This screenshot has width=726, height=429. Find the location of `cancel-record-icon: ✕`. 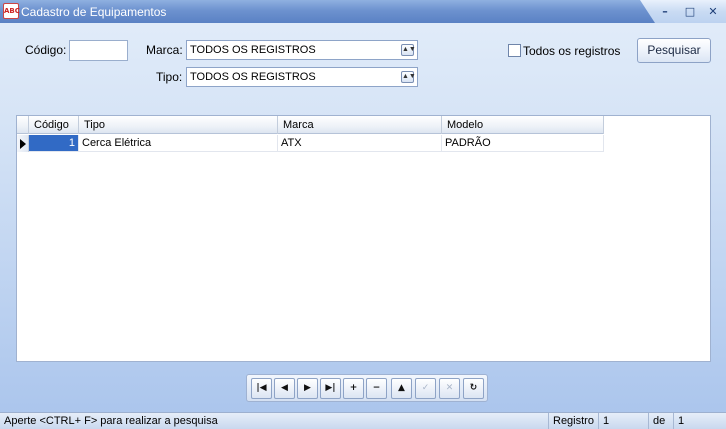

cancel-record-icon: ✕ is located at coordinates (449, 388).